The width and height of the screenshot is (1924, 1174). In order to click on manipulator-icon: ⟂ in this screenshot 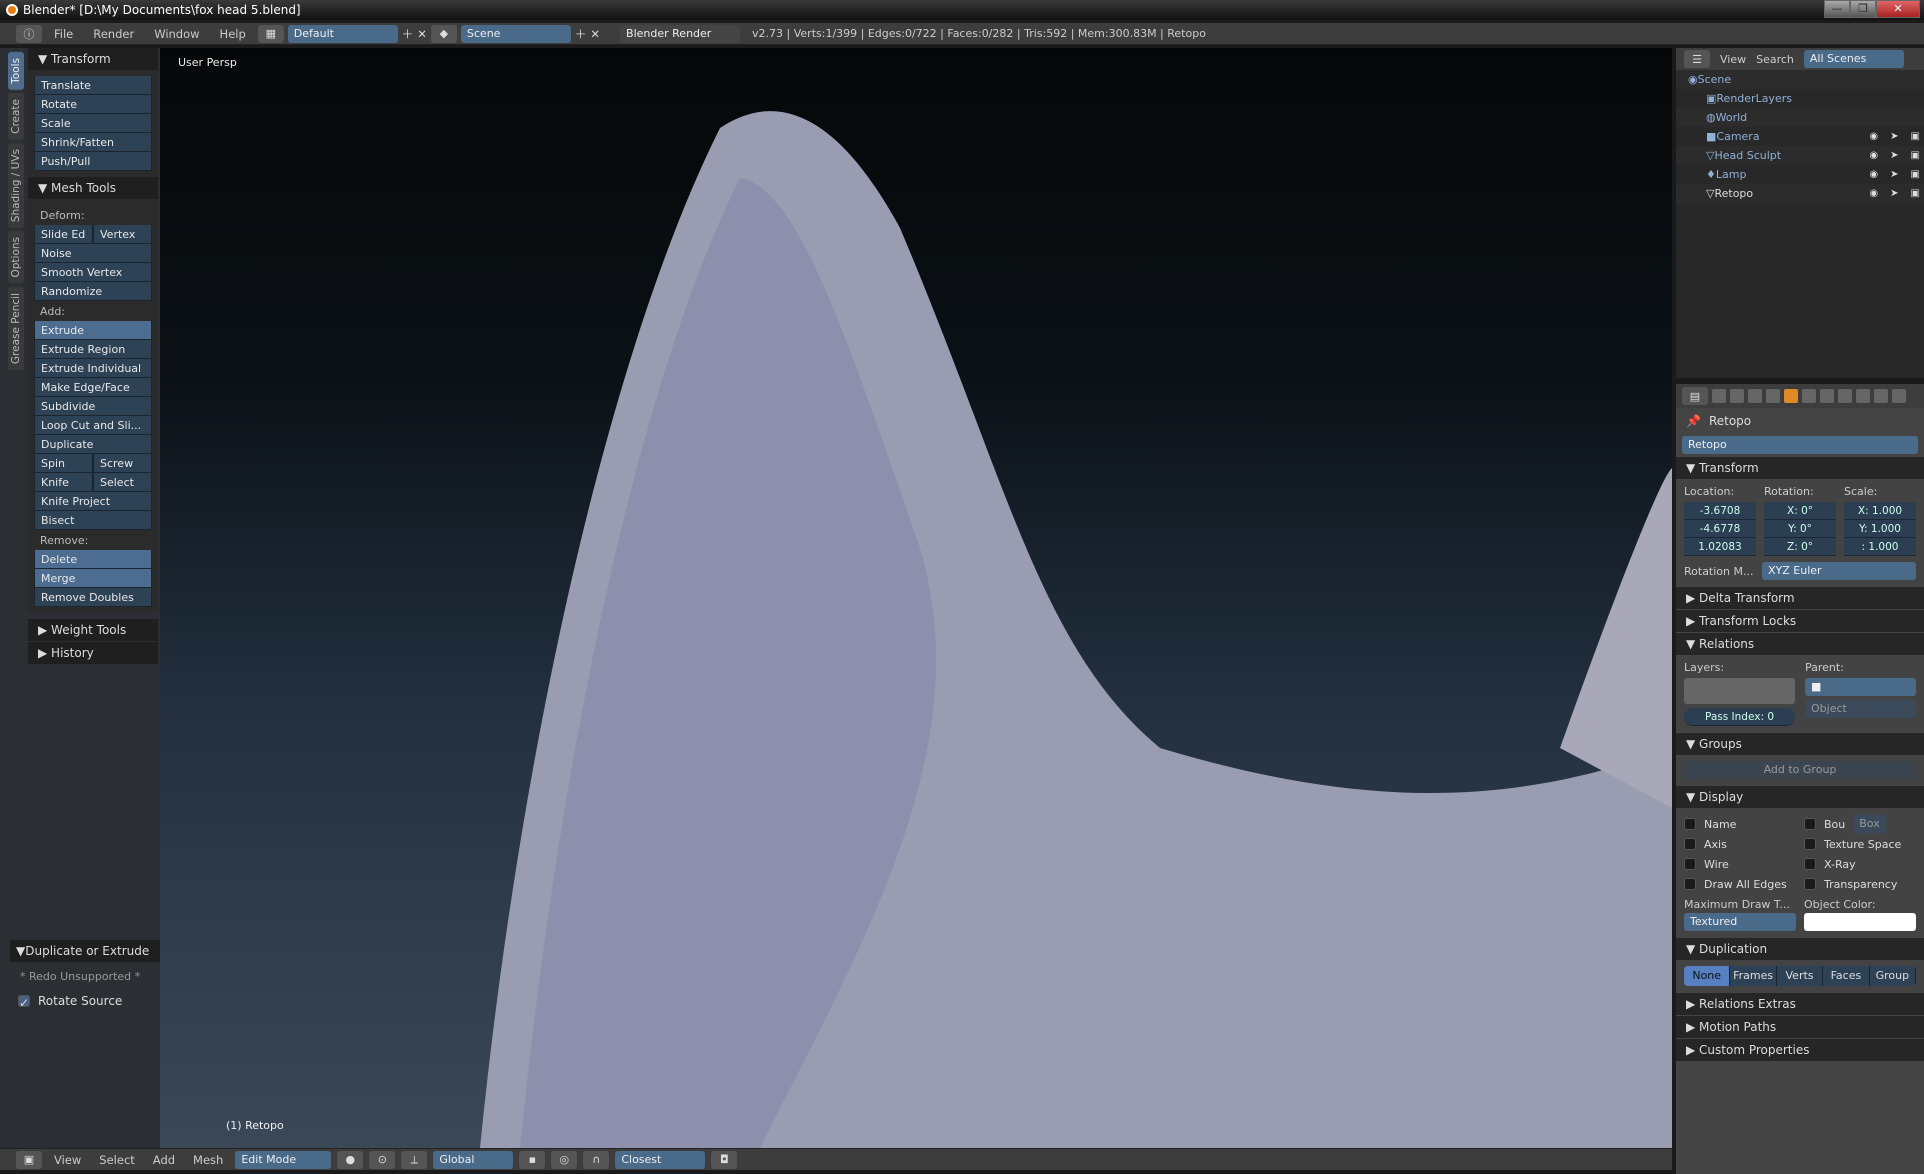, I will do `click(414, 1159)`.